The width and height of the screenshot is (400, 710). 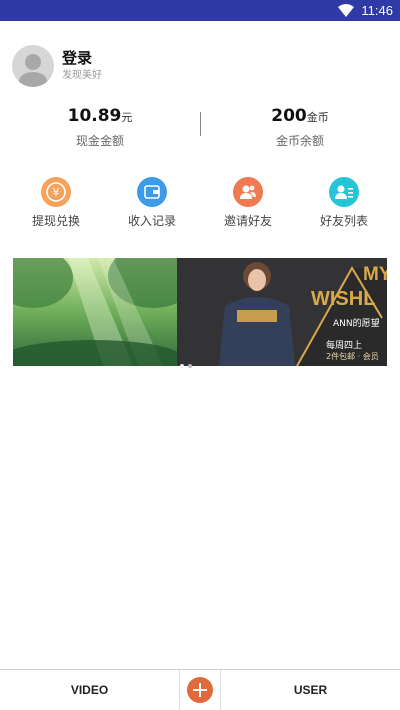 I want to click on action-invite-friends: 邀请好友, so click(x=248, y=203).